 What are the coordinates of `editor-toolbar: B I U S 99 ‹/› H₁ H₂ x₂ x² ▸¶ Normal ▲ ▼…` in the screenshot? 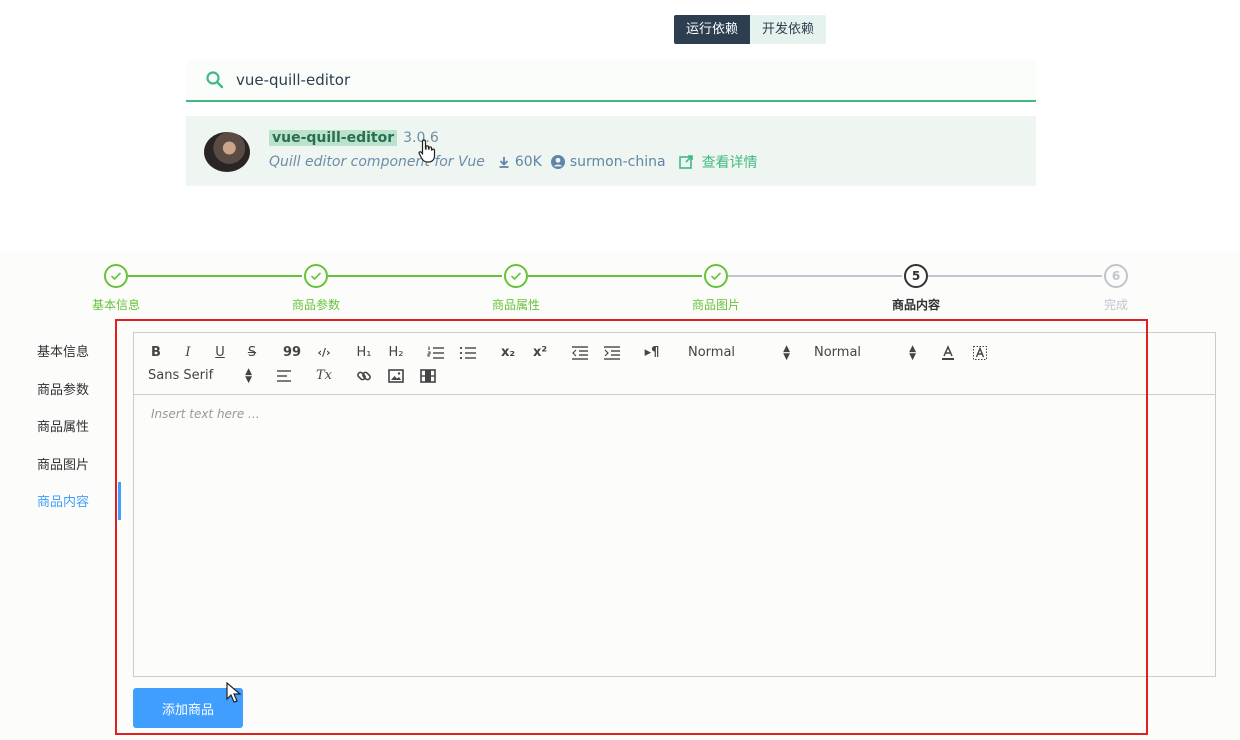 It's located at (674, 364).